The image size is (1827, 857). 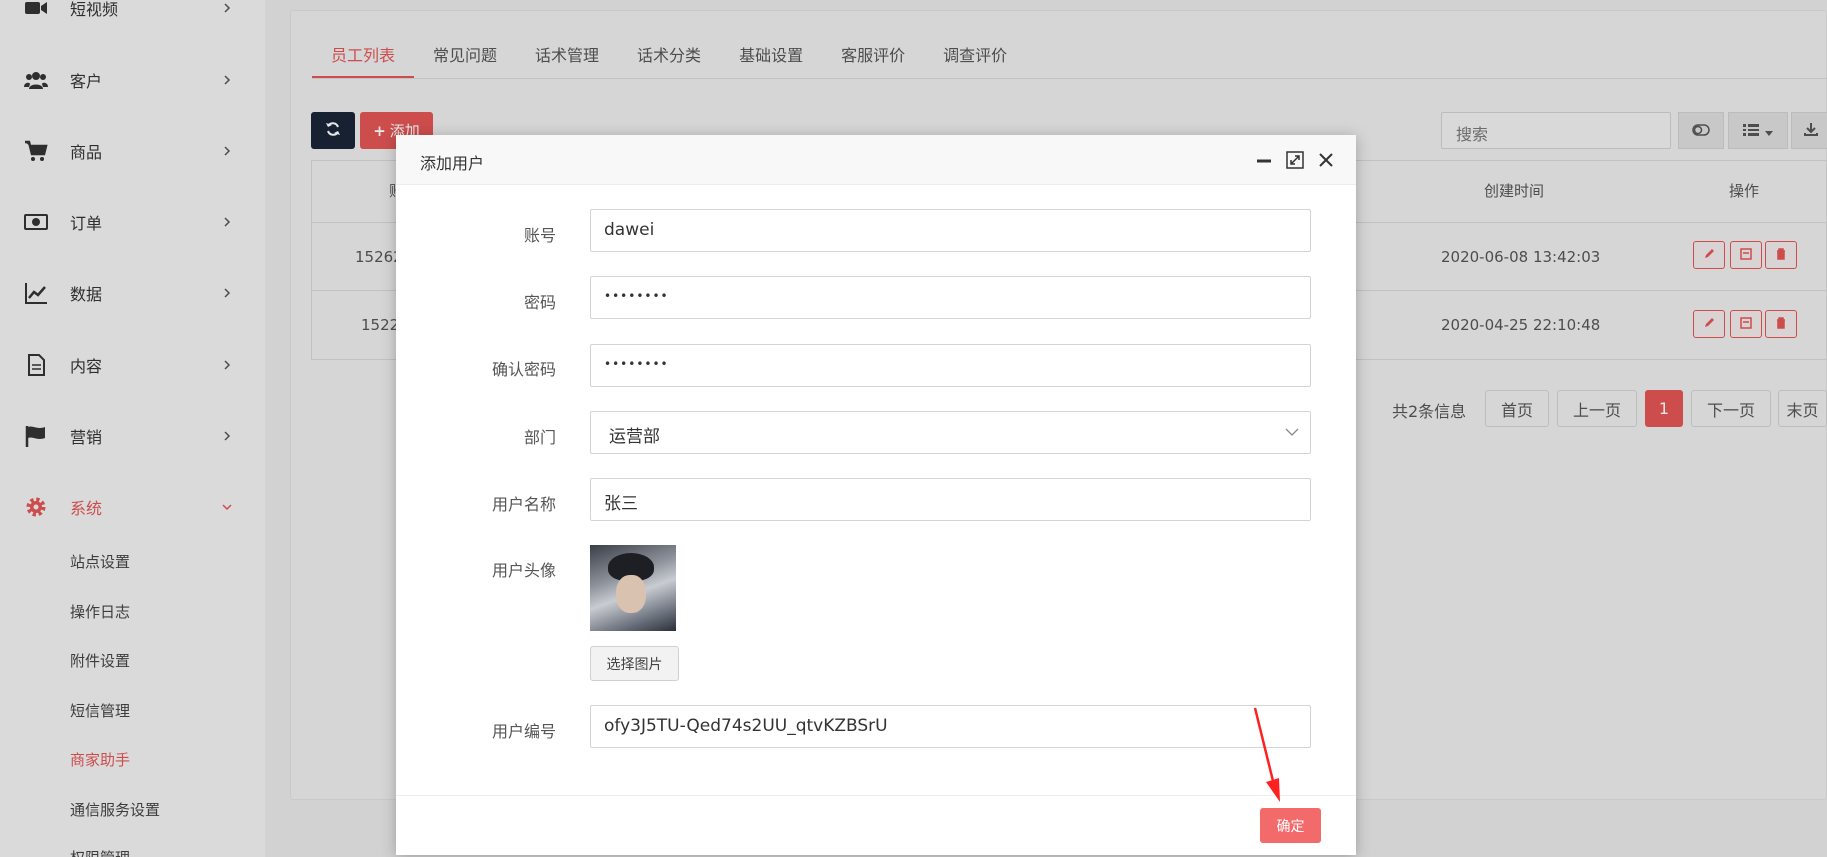 I want to click on username-field: 张三, so click(x=950, y=499).